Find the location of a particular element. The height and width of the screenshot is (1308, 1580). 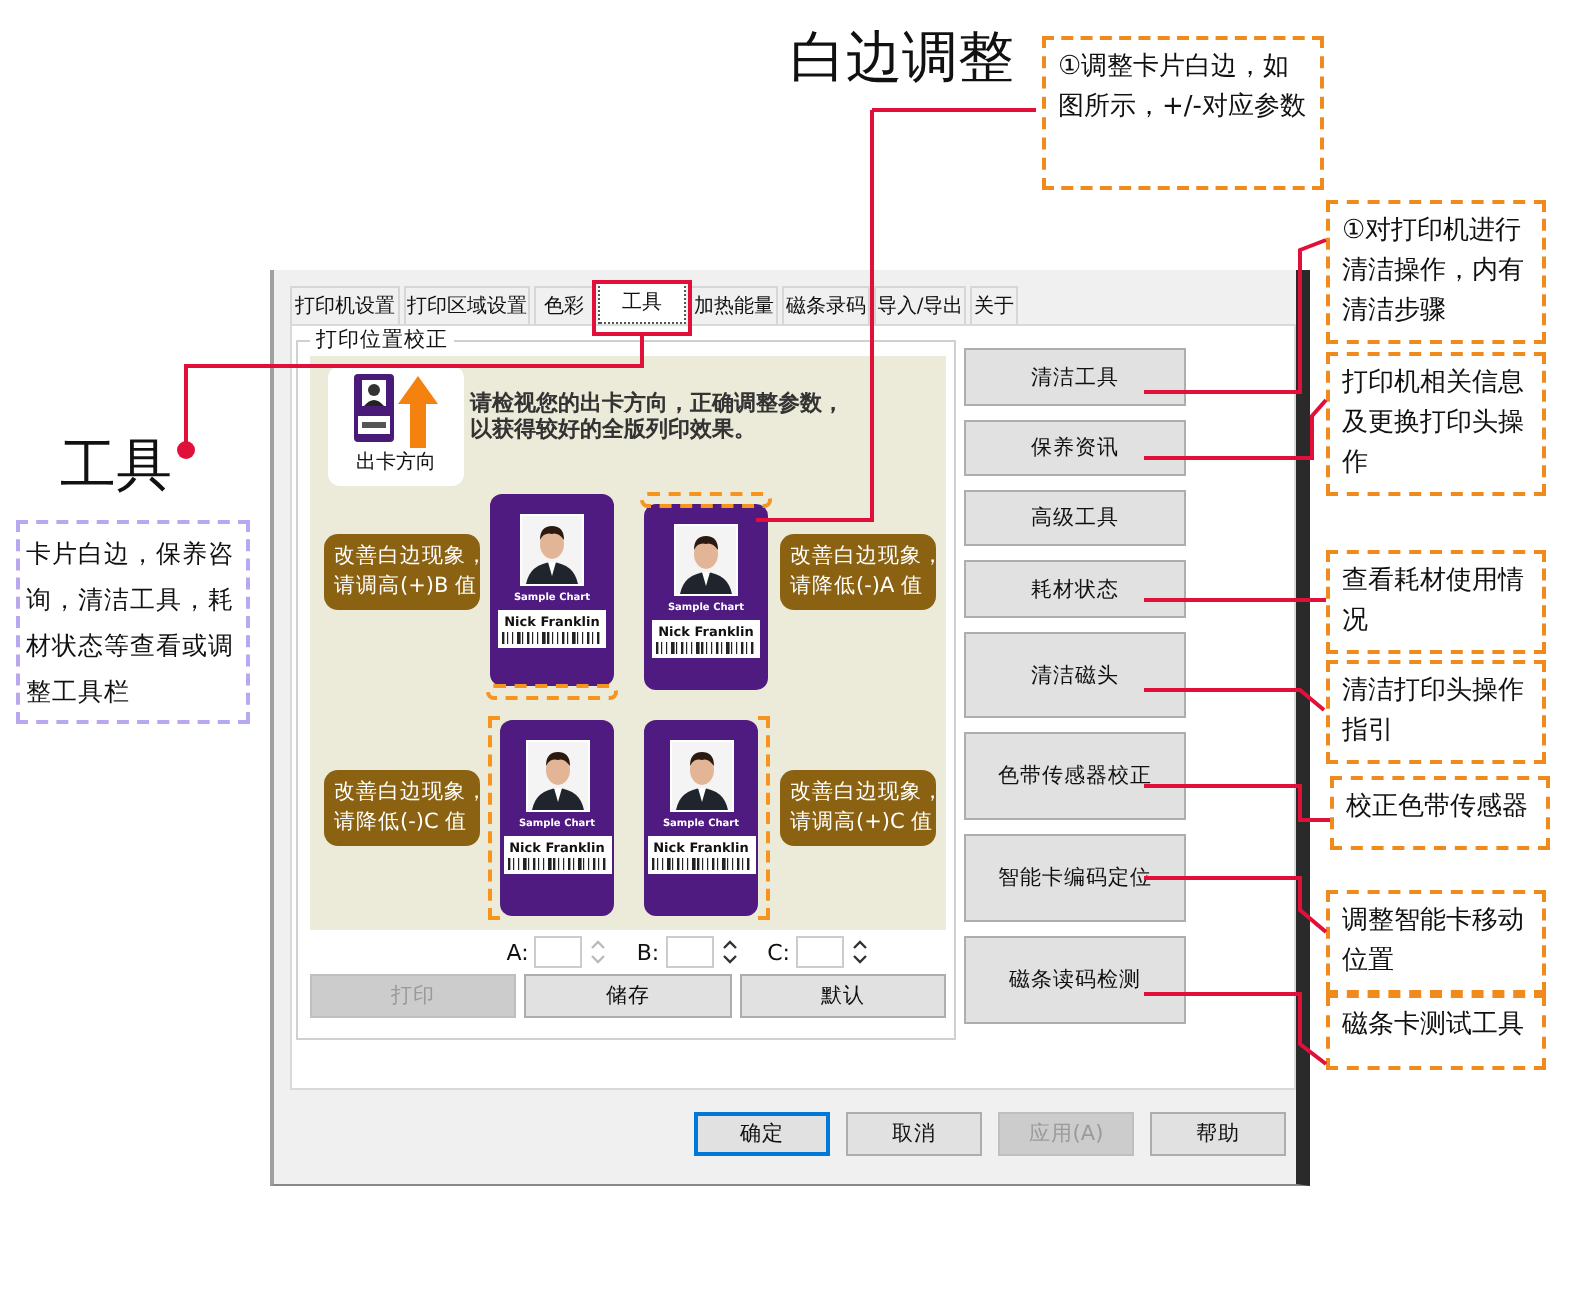

callout-note: 卡片白边，保养咨询，清洁工具，耗材状态等查看或调整工具栏 is located at coordinates (133, 622).